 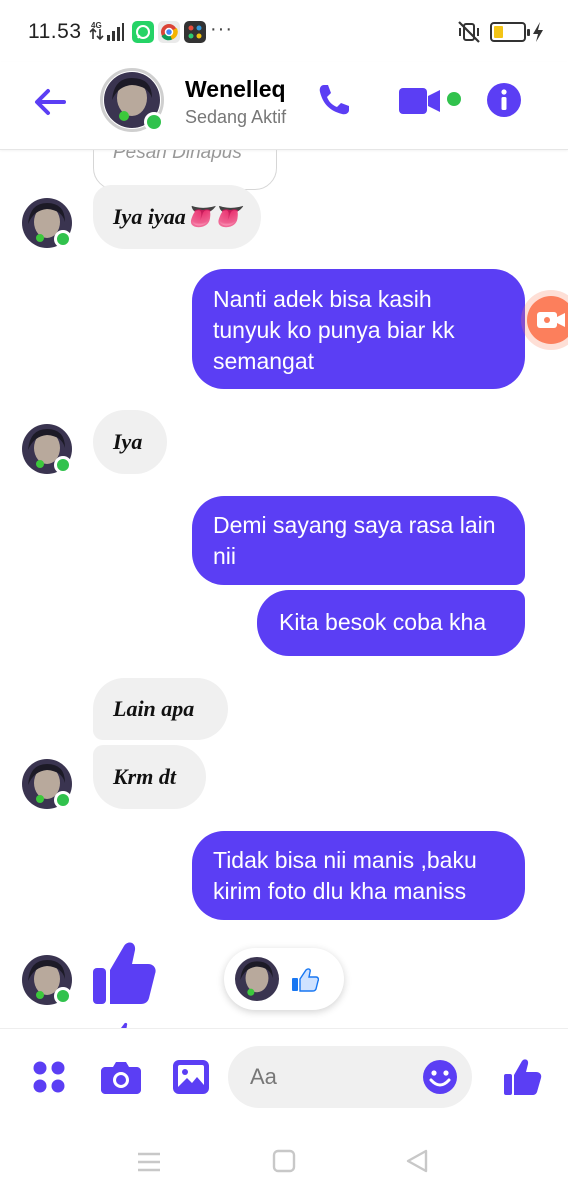 I want to click on signal-icon: 4G, so click(x=106, y=31).